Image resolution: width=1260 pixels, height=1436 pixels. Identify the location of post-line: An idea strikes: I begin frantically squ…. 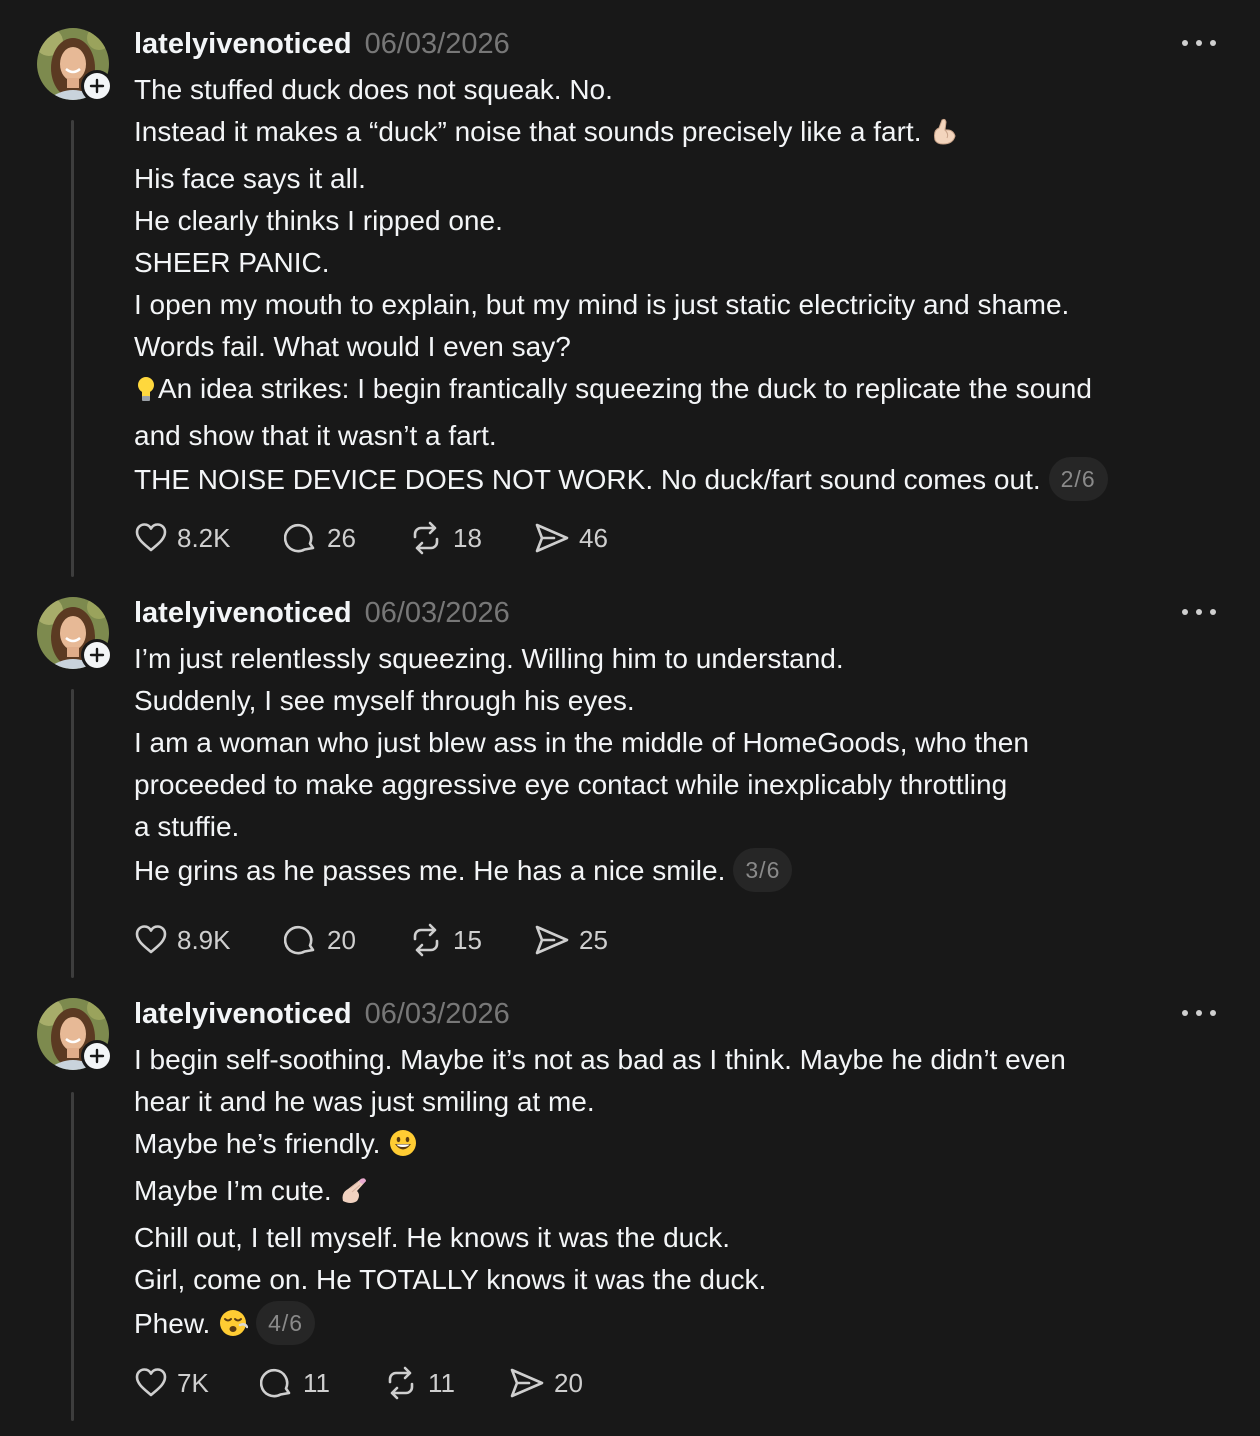
(625, 388).